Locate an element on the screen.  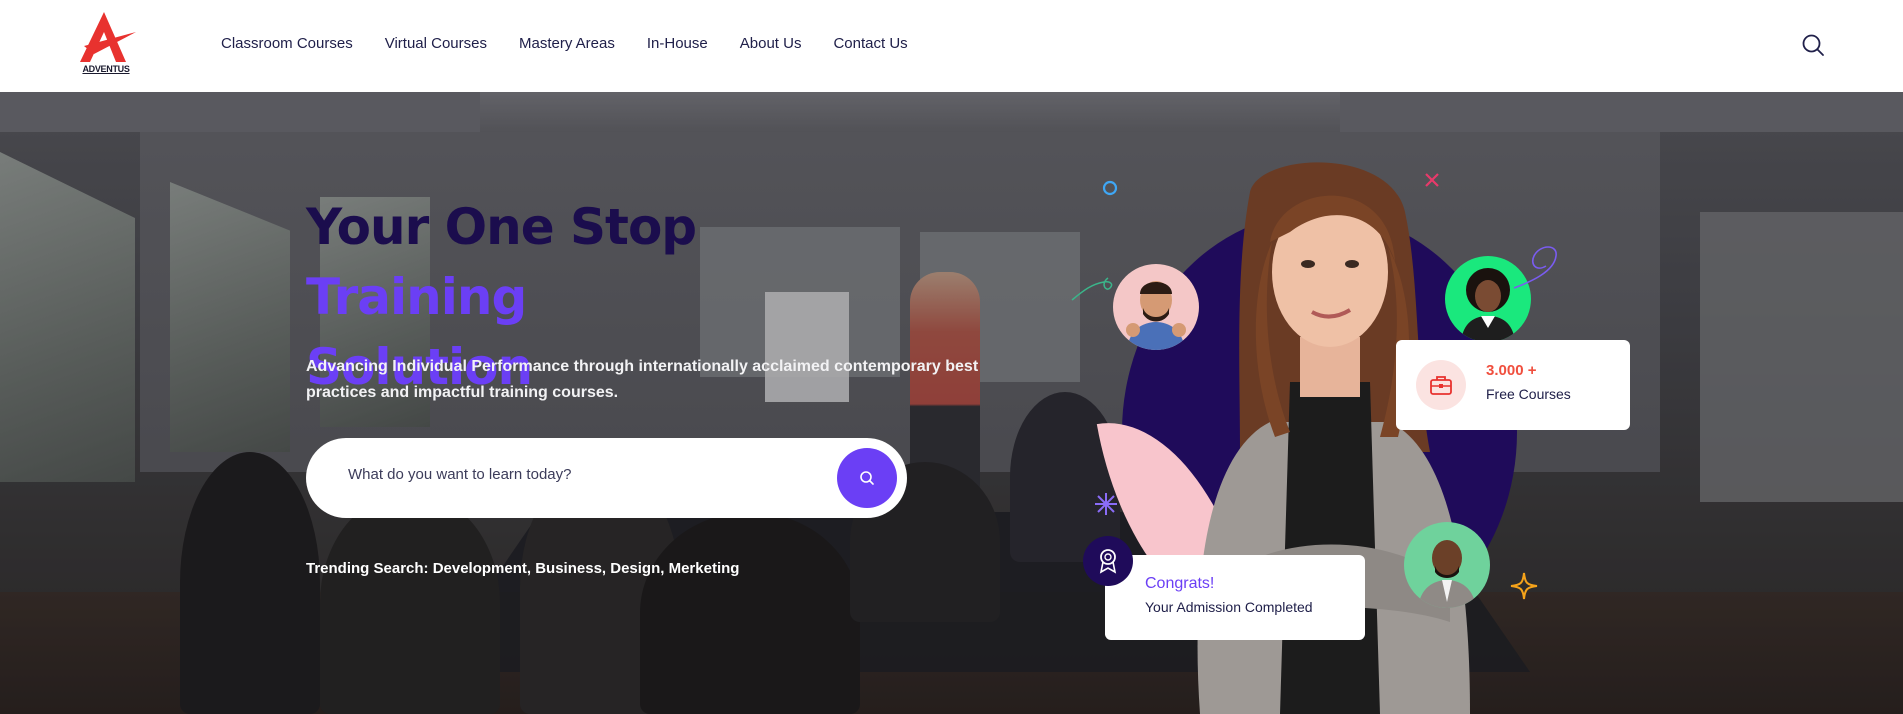
course-search-input is located at coordinates (568, 474).